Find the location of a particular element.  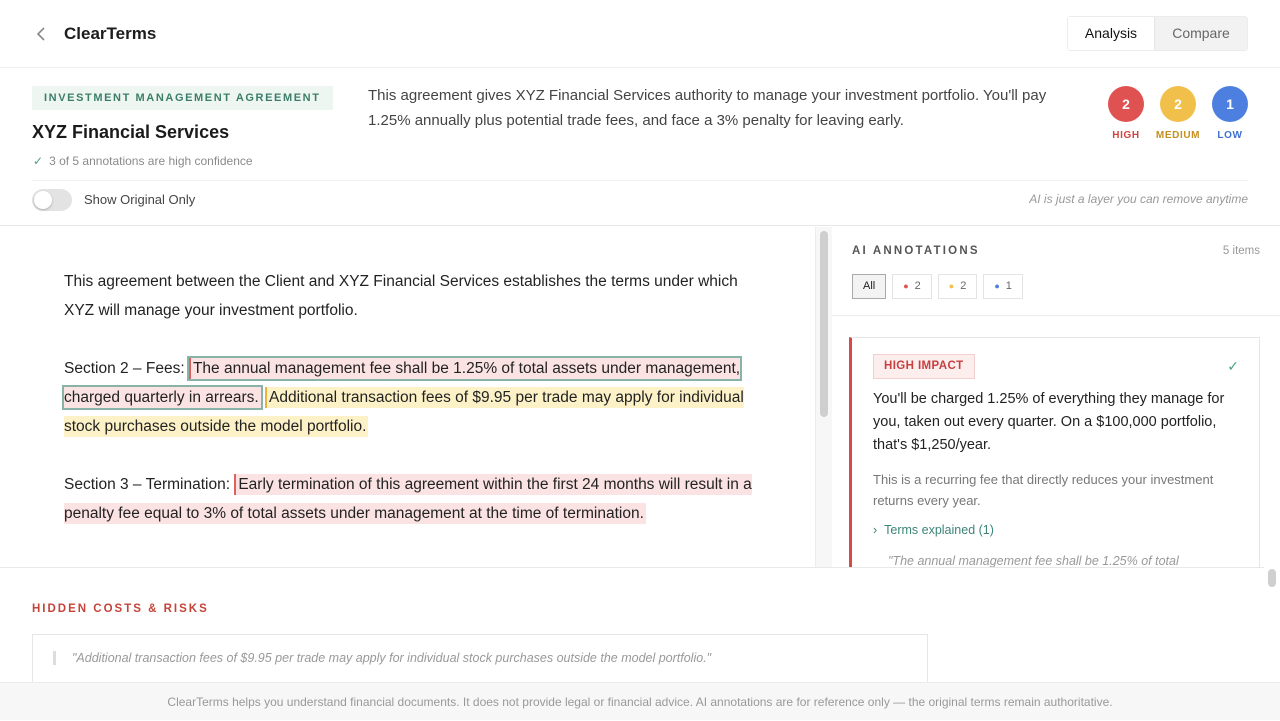

severity-filters: All ● 2 ● 2 ● 1 is located at coordinates (937, 286).